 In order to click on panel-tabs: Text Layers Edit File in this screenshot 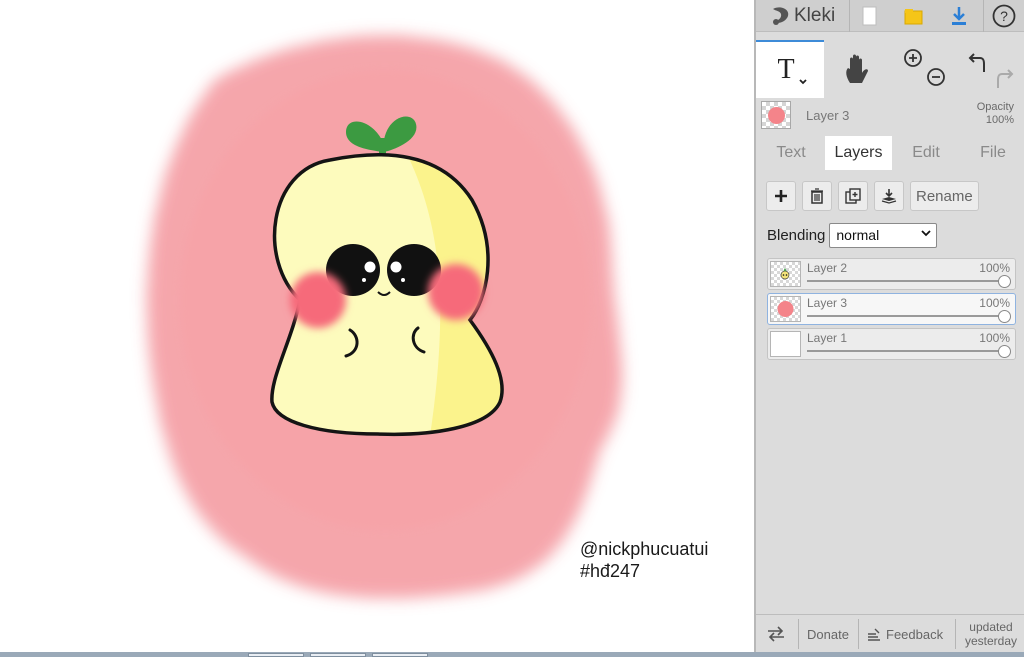, I will do `click(890, 153)`.